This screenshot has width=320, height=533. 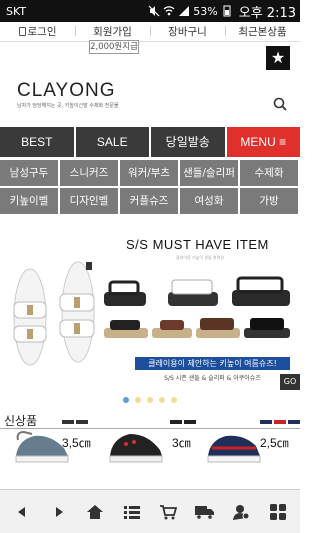 I want to click on category-walker-boots: 워커/부츠, so click(x=149, y=173).